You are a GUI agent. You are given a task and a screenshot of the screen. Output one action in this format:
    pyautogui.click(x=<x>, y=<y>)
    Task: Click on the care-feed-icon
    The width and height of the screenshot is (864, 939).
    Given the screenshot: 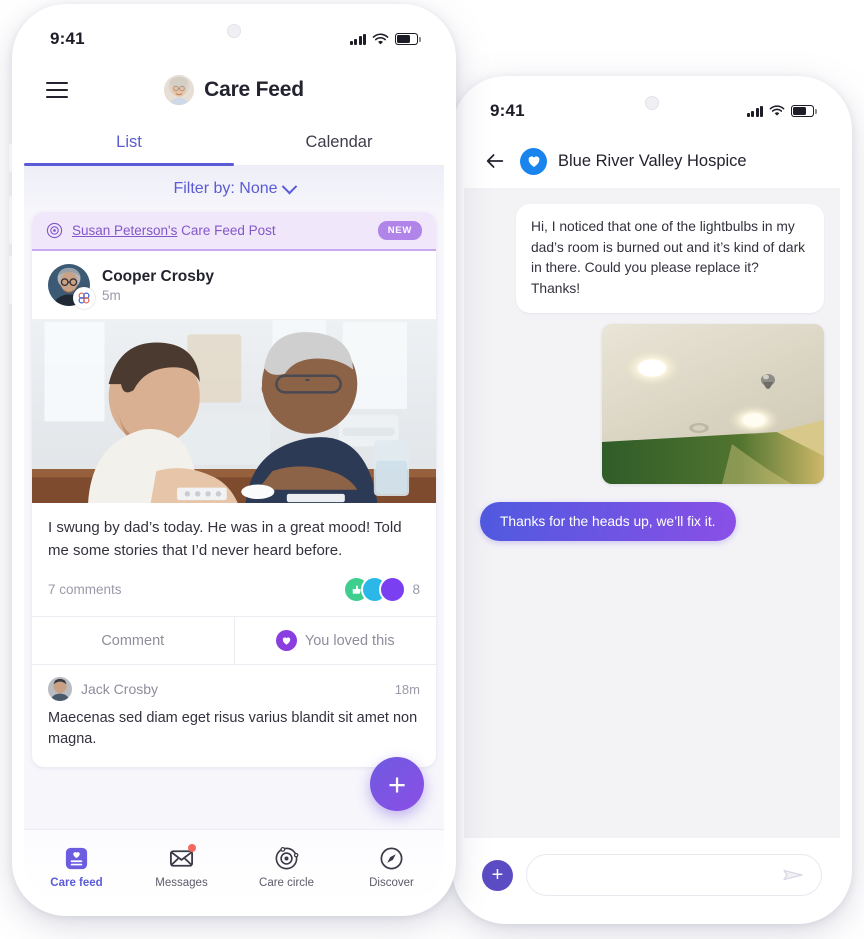 What is the action you would take?
    pyautogui.click(x=76, y=858)
    